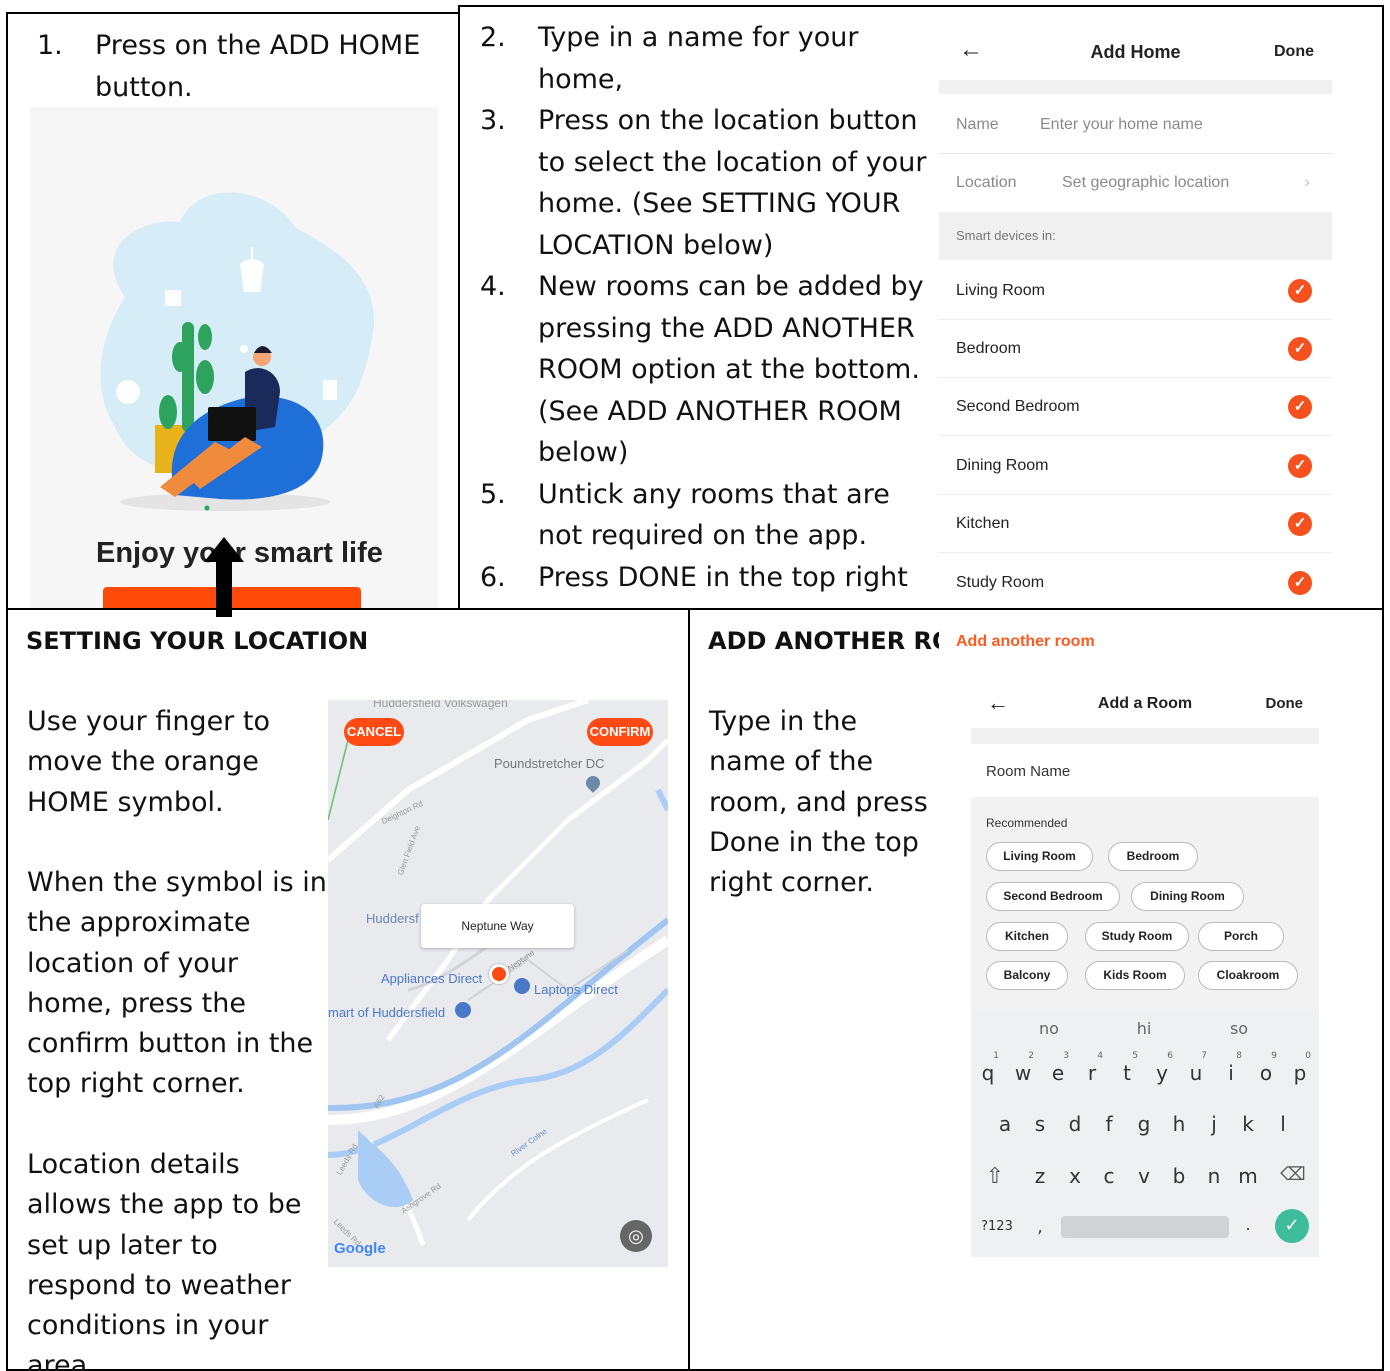  I want to click on symbols-key: ?123, so click(997, 1226).